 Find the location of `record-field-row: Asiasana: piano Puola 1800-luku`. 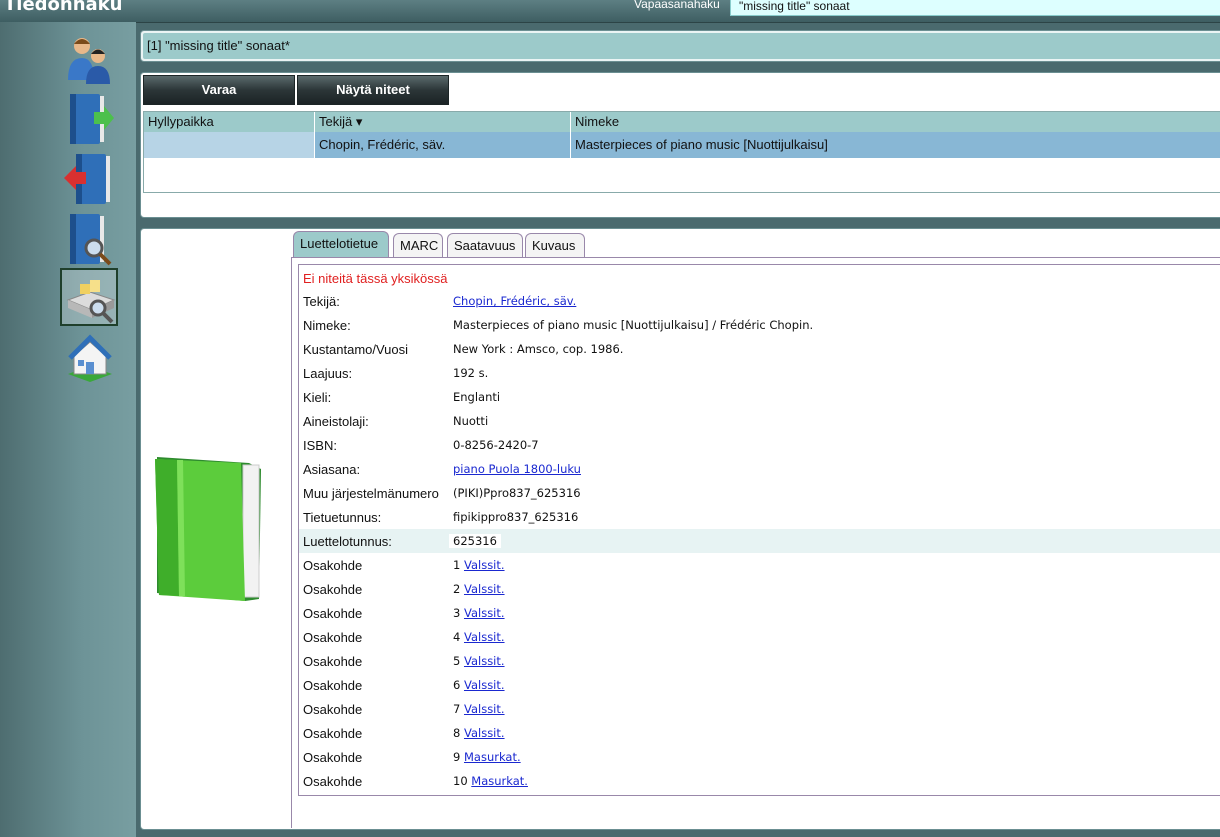

record-field-row: Asiasana: piano Puola 1800-luku is located at coordinates (759, 469).